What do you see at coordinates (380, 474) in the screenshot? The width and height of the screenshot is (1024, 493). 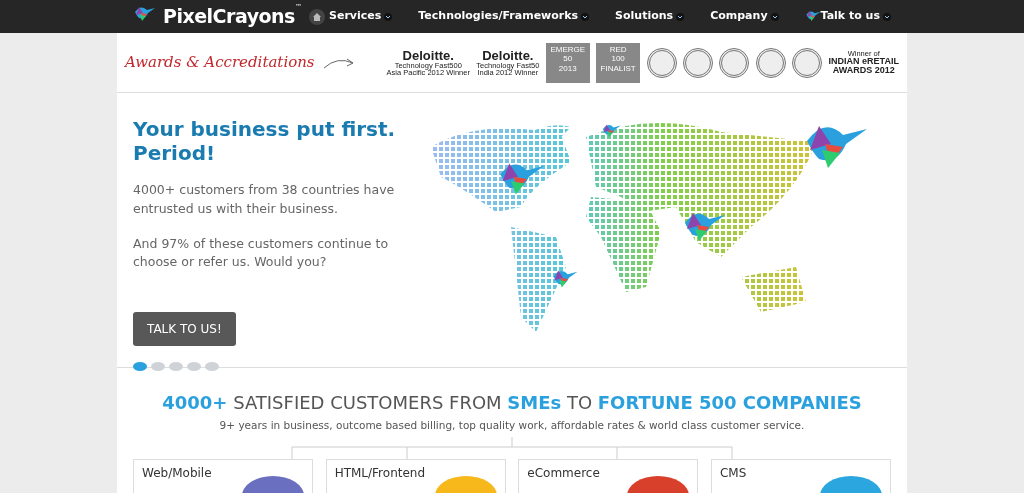 I see `service-title: HTML/Frontend` at bounding box center [380, 474].